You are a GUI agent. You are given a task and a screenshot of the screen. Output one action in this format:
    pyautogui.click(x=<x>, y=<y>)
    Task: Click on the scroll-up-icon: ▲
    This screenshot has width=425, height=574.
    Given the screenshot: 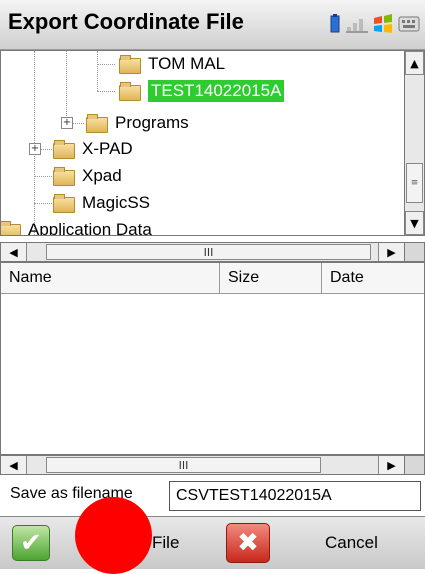 What is the action you would take?
    pyautogui.click(x=414, y=63)
    